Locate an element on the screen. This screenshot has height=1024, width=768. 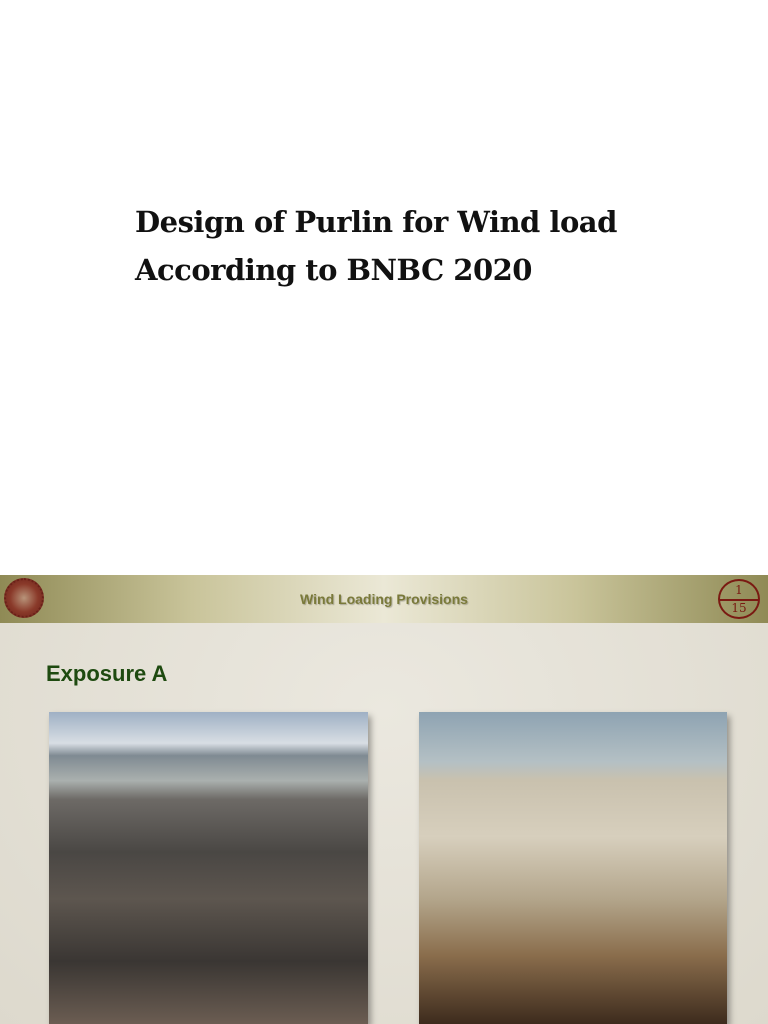
title-line-2: According to BNBC 2020 is located at coordinates (333, 270).